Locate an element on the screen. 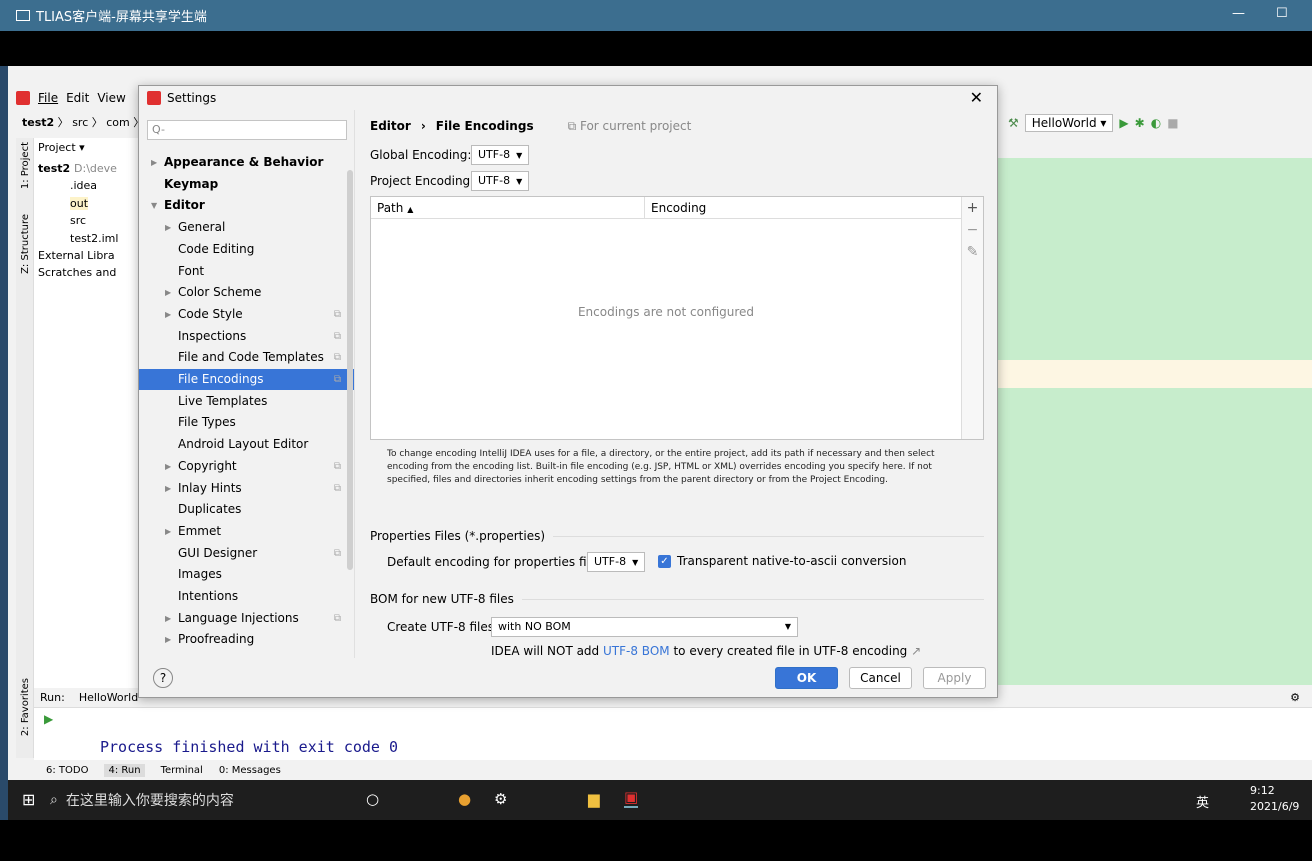  default-props-select: UTF-8 ▼ is located at coordinates (616, 562).